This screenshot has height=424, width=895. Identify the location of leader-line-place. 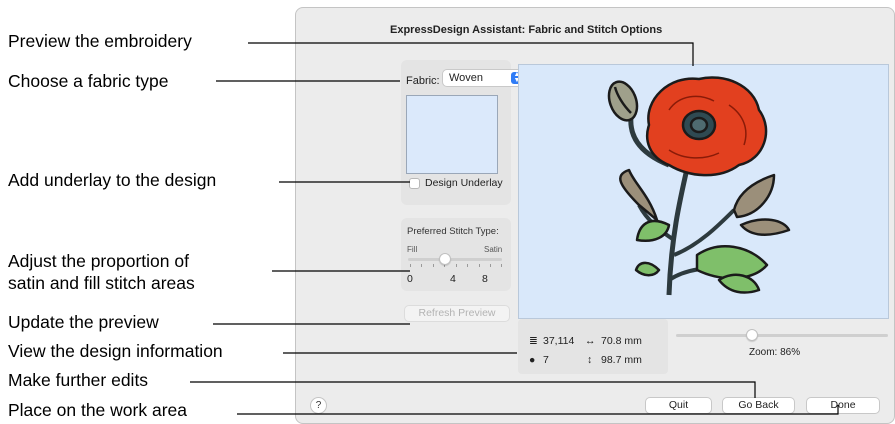
(538, 410).